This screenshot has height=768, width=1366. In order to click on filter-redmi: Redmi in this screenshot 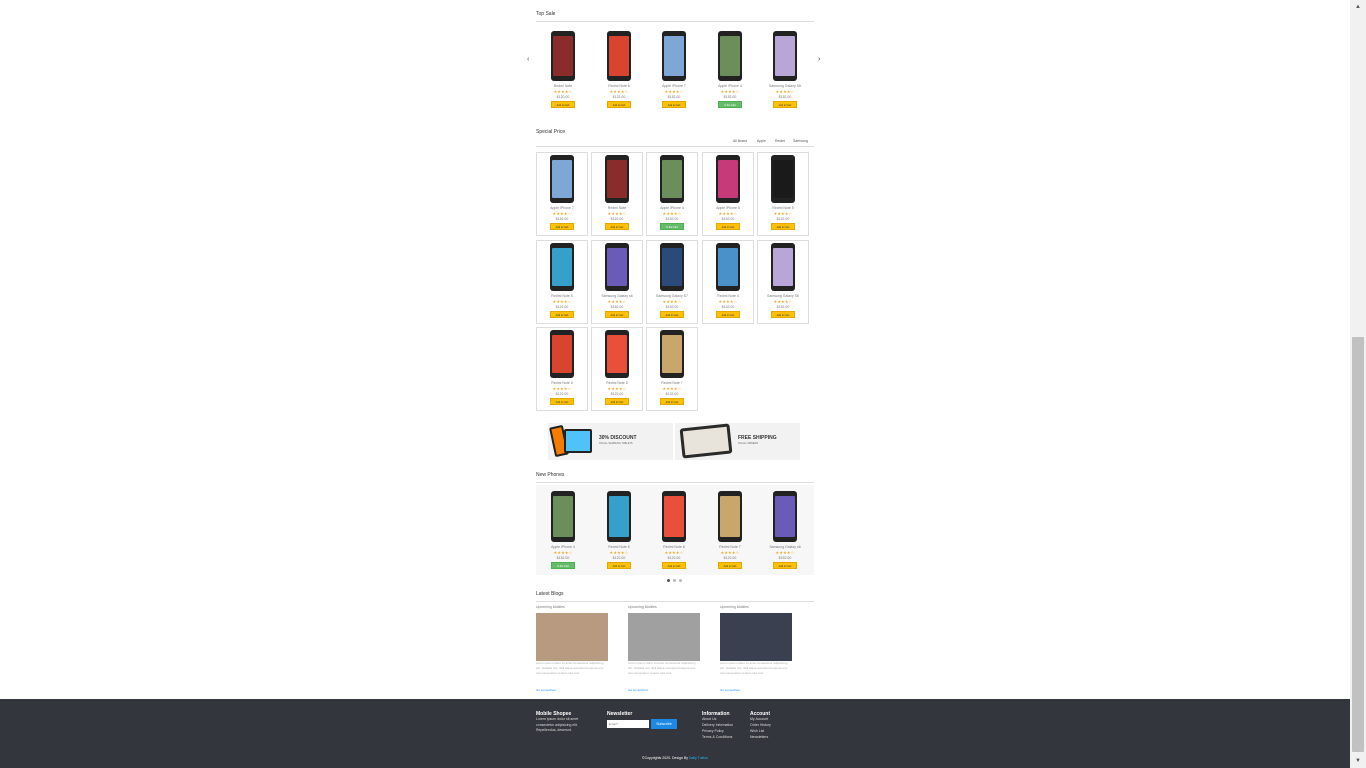, I will do `click(780, 141)`.